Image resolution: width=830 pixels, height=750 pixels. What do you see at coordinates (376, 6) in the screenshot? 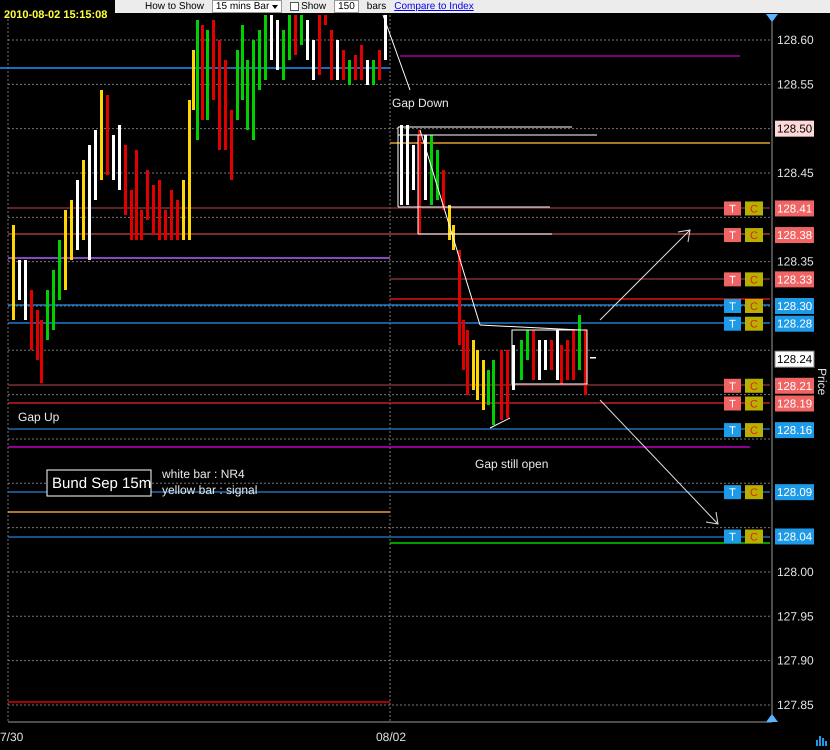
I see `toolbar-label: bars` at bounding box center [376, 6].